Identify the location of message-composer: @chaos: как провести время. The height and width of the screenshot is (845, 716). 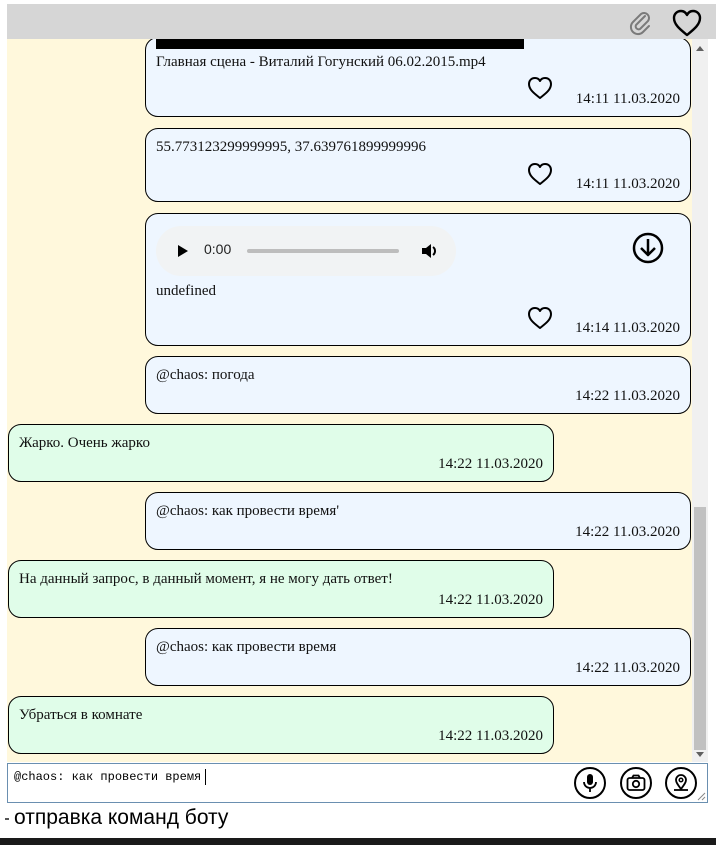
(357, 783).